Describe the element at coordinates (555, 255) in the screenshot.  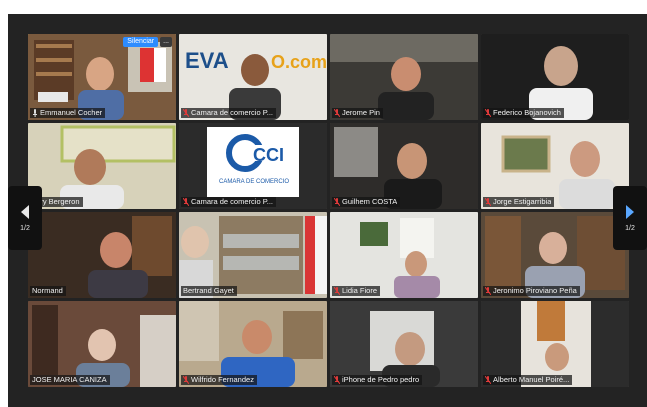
I see `participant-tile: Jeronimo Piroviano Peña` at that location.